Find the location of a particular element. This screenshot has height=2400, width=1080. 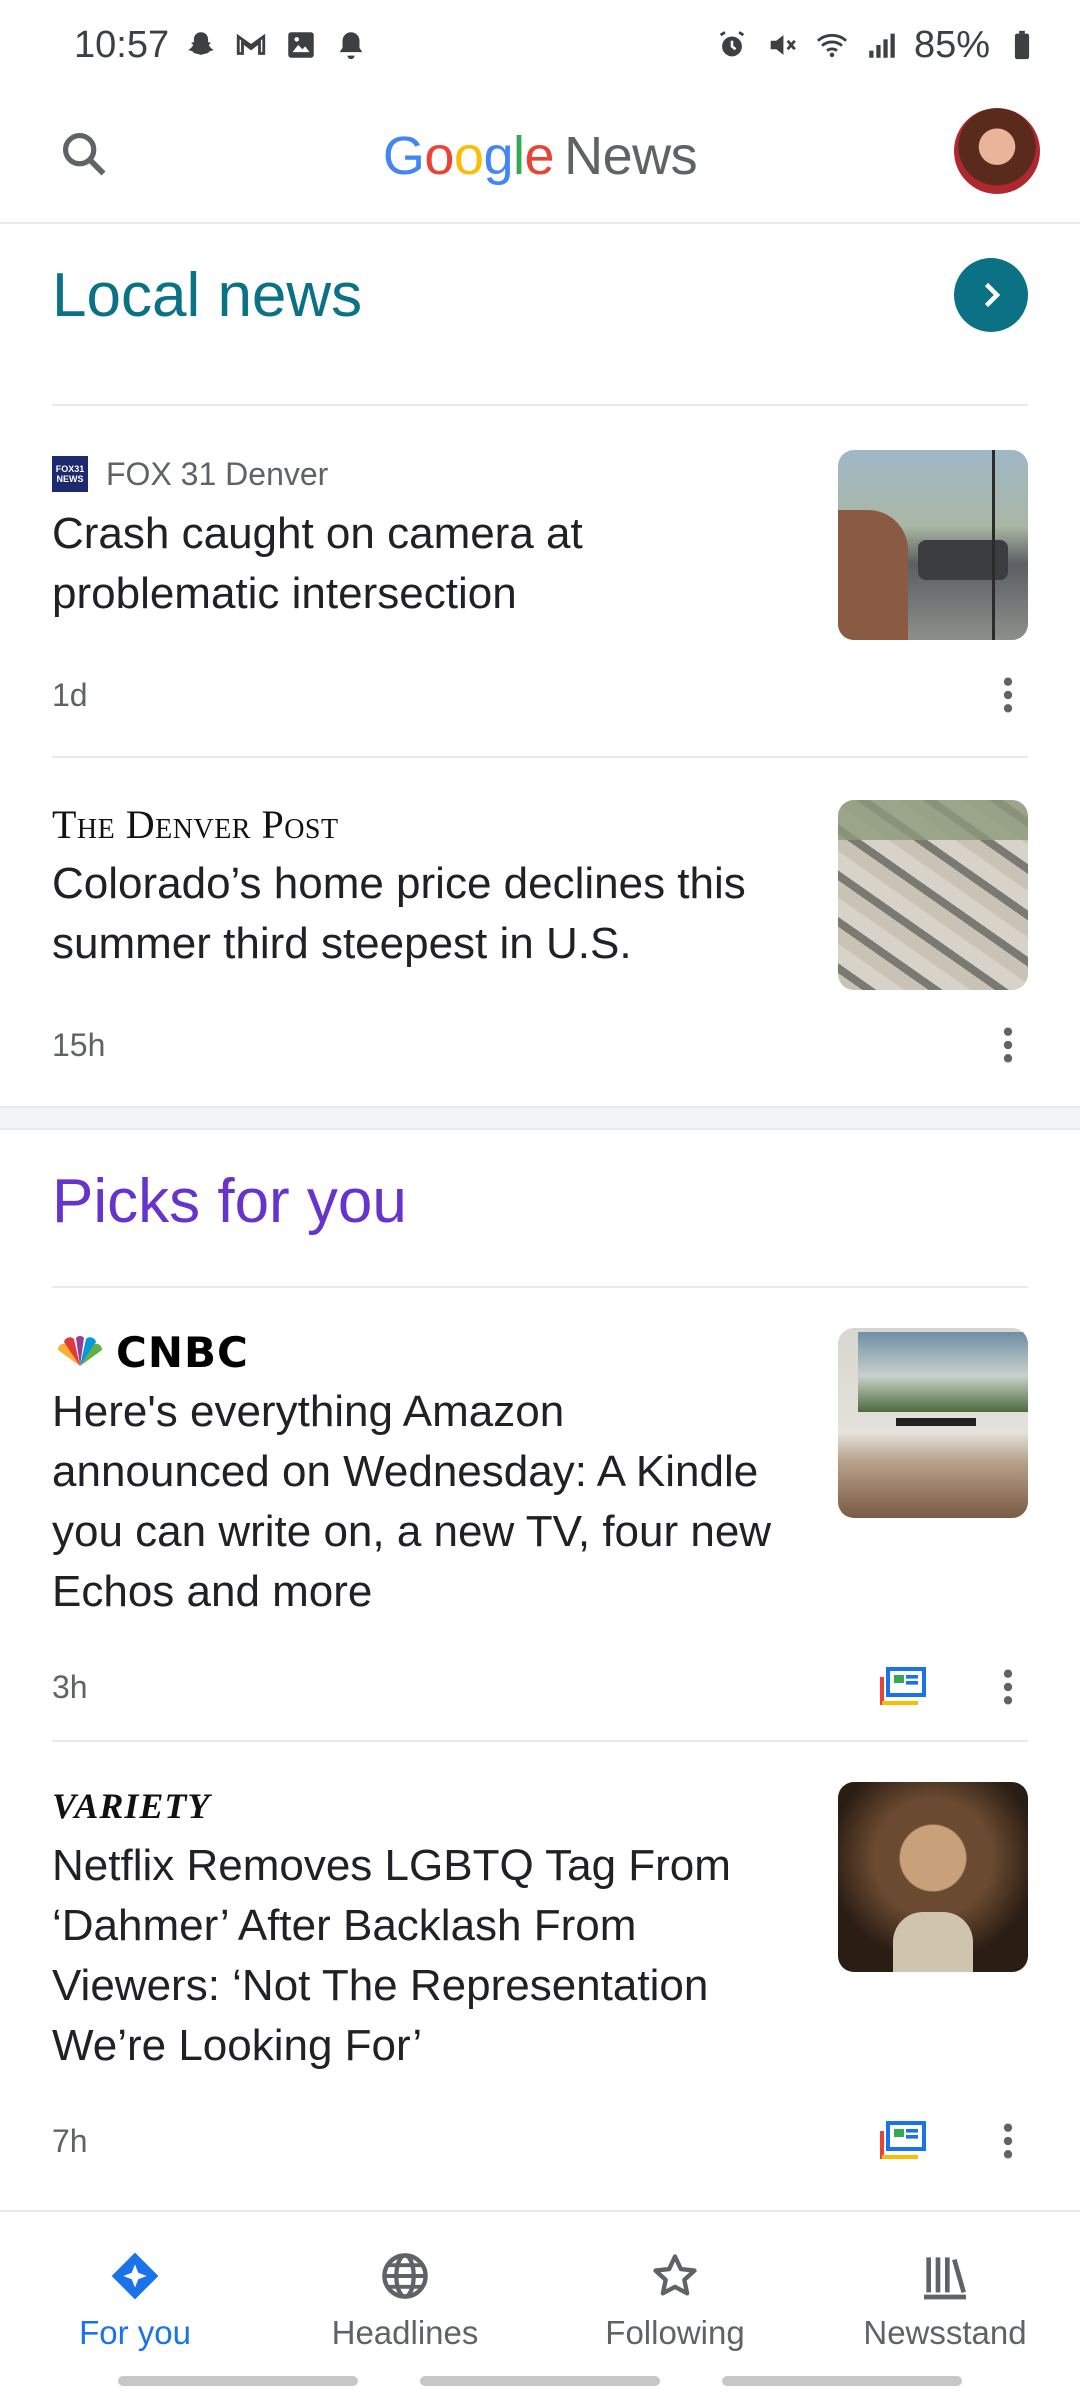

status-time: 10:57 is located at coordinates (122, 44).